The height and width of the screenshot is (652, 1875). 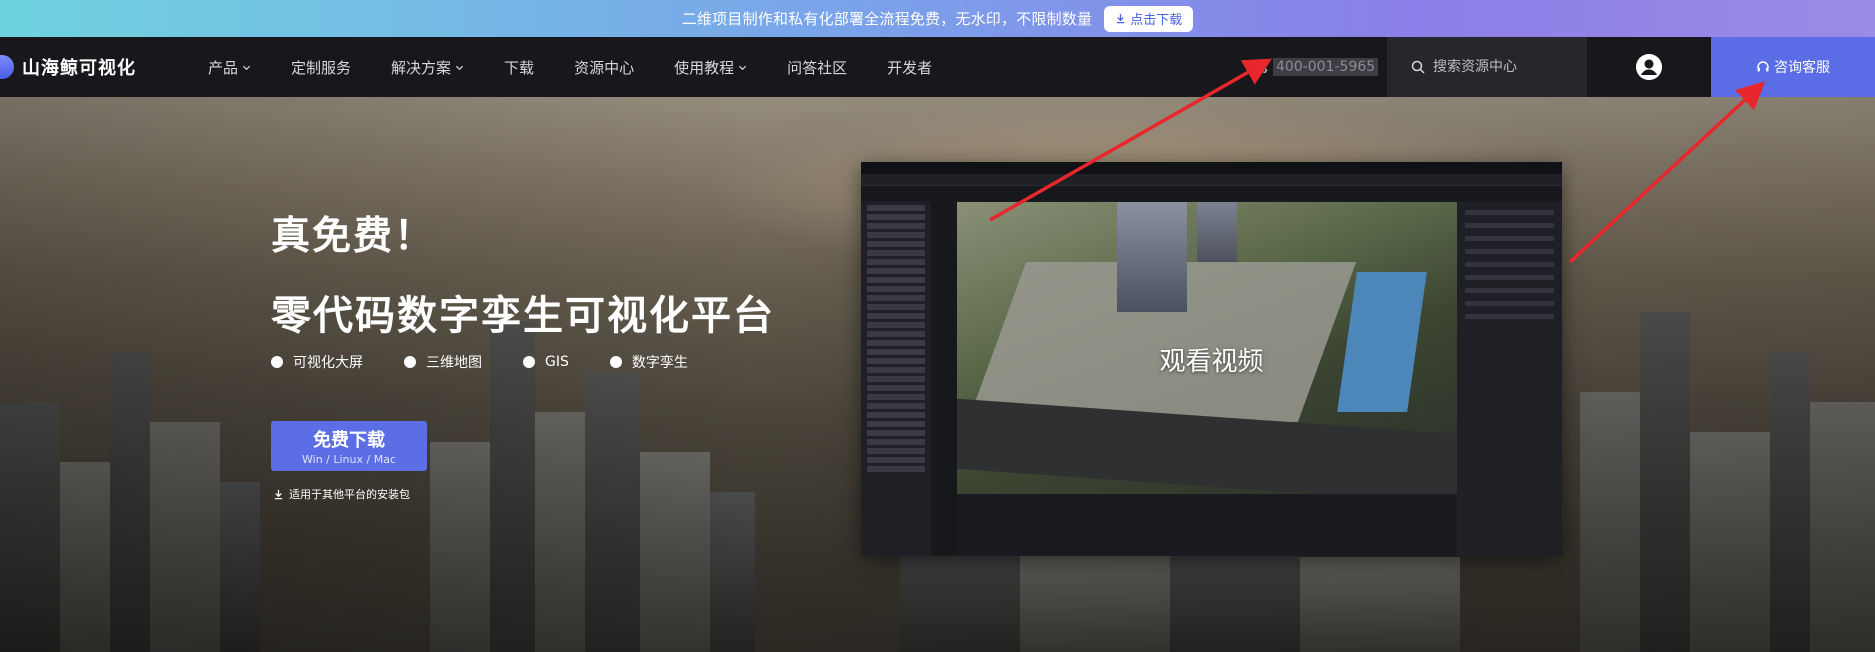 What do you see at coordinates (1156, 20) in the screenshot?
I see `promo-download-label: 点击下载` at bounding box center [1156, 20].